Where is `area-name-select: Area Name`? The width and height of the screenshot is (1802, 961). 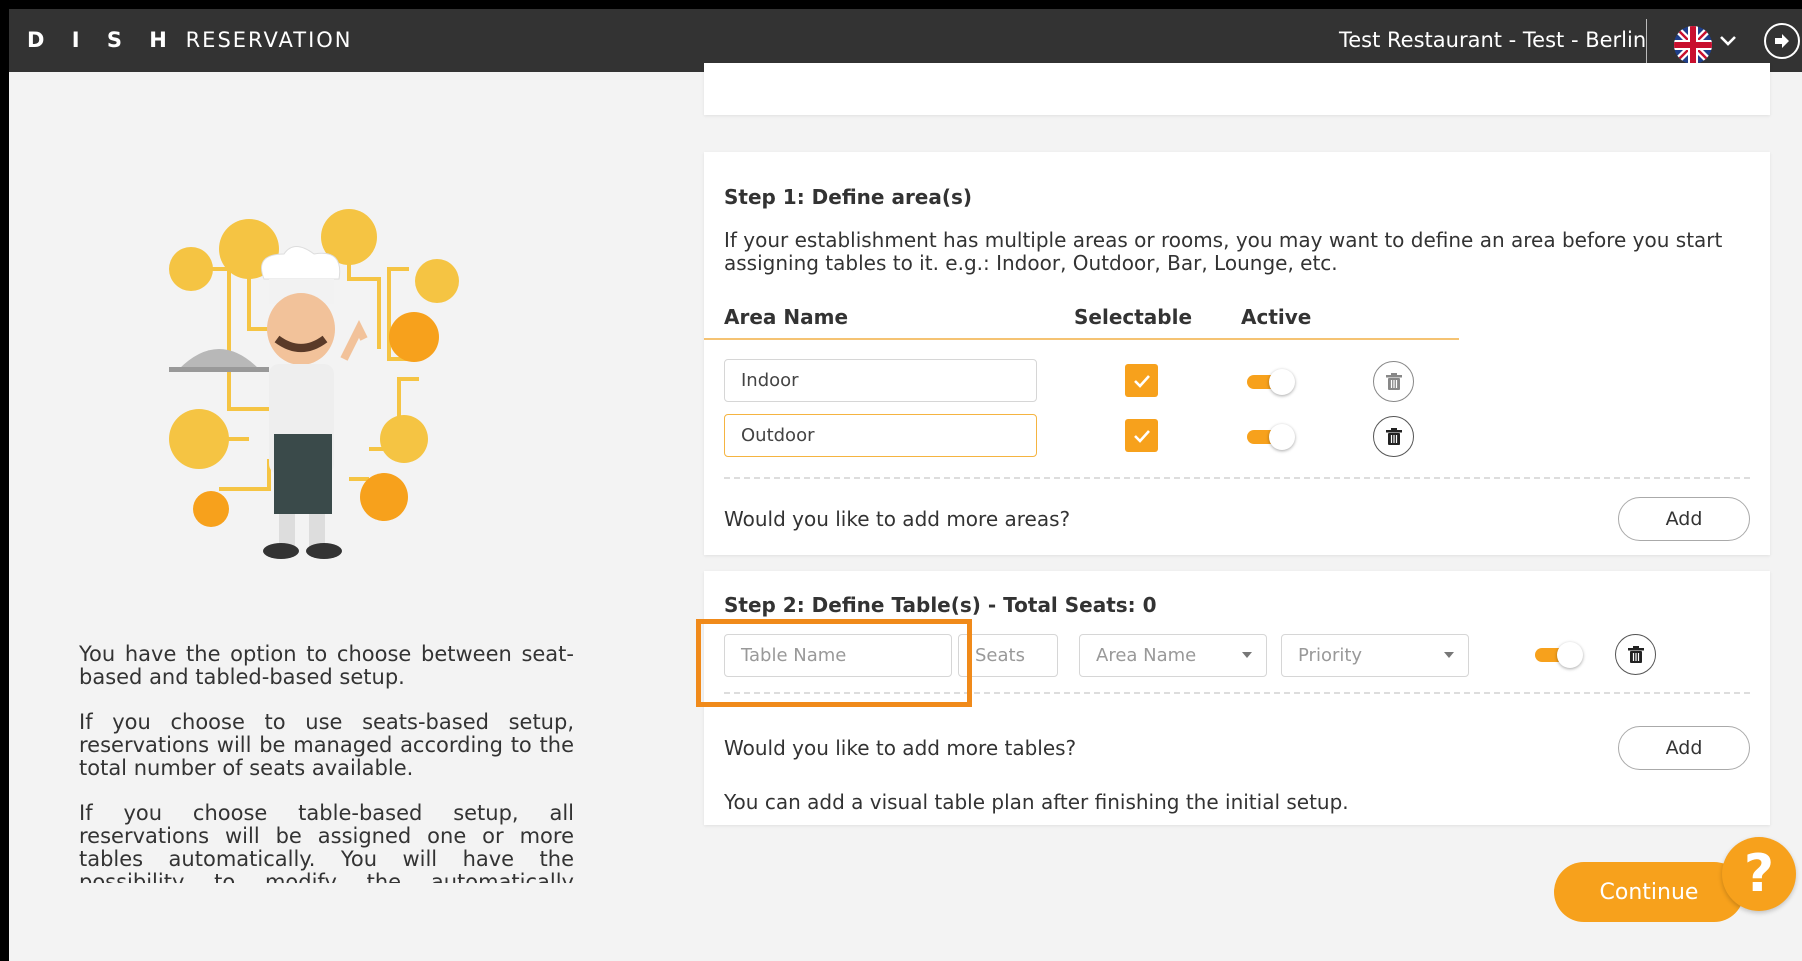 area-name-select: Area Name is located at coordinates (1173, 655).